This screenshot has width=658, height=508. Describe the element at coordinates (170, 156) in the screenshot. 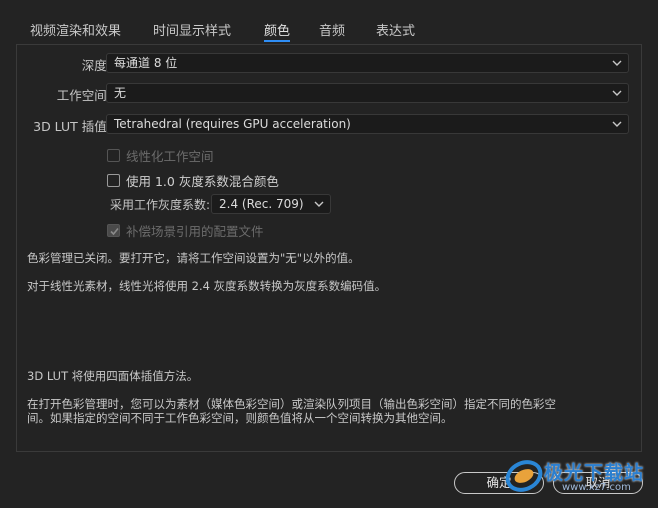

I see `linearize-label: 线性化工作空间` at that location.